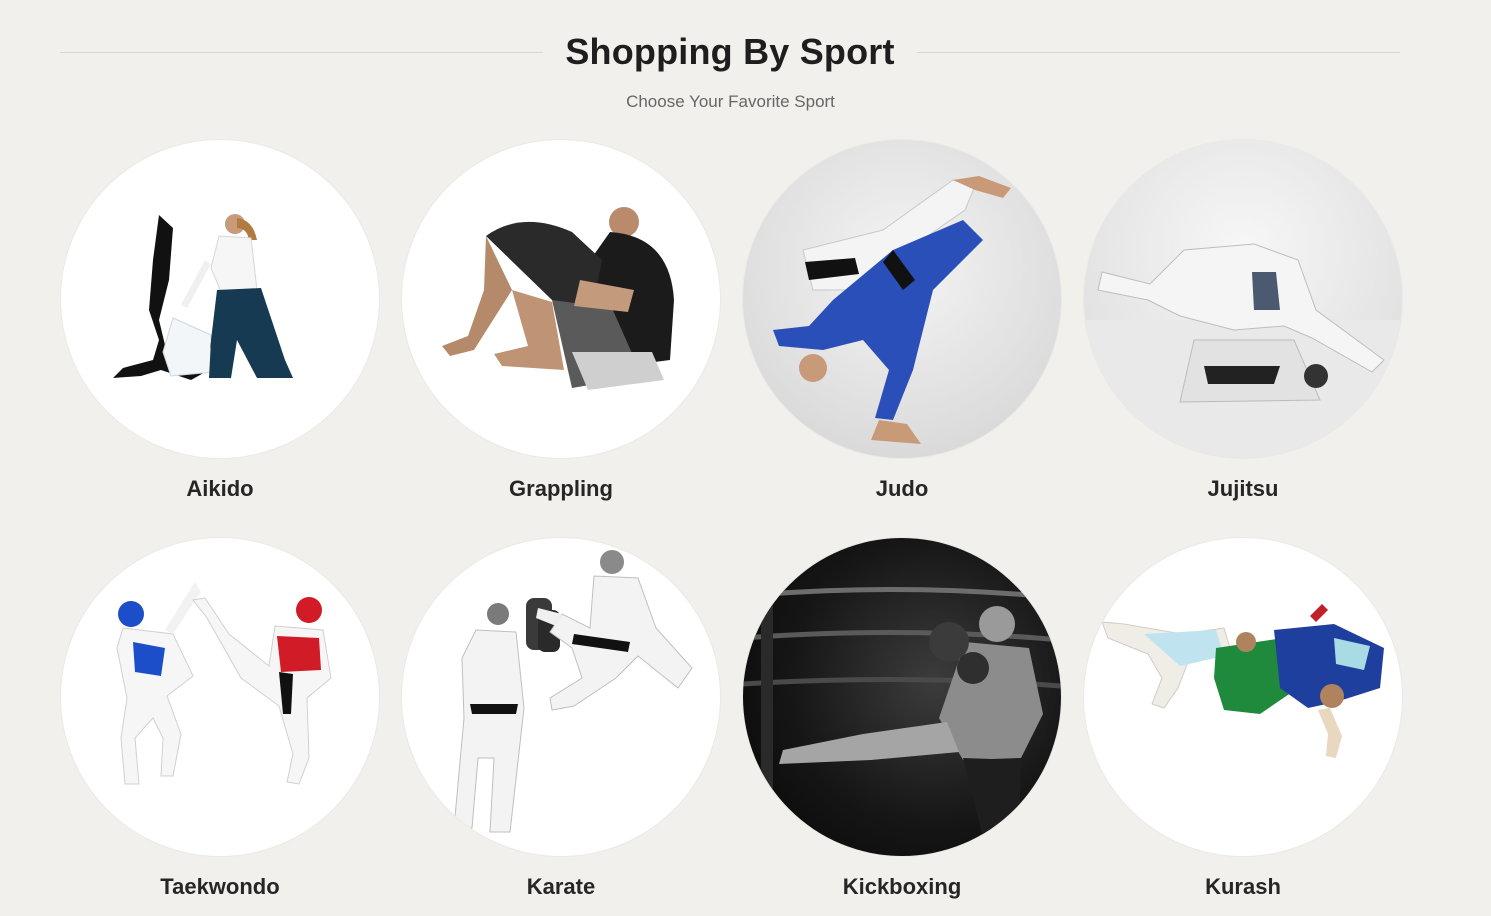  I want to click on sport-card-taekwondo: Taekwondo, so click(220, 719).